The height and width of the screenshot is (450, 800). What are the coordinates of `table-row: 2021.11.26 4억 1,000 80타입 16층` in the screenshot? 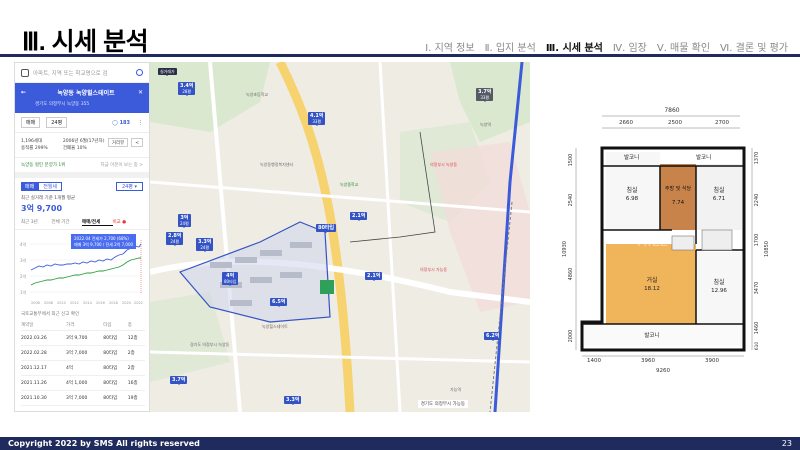 It's located at (83, 383).